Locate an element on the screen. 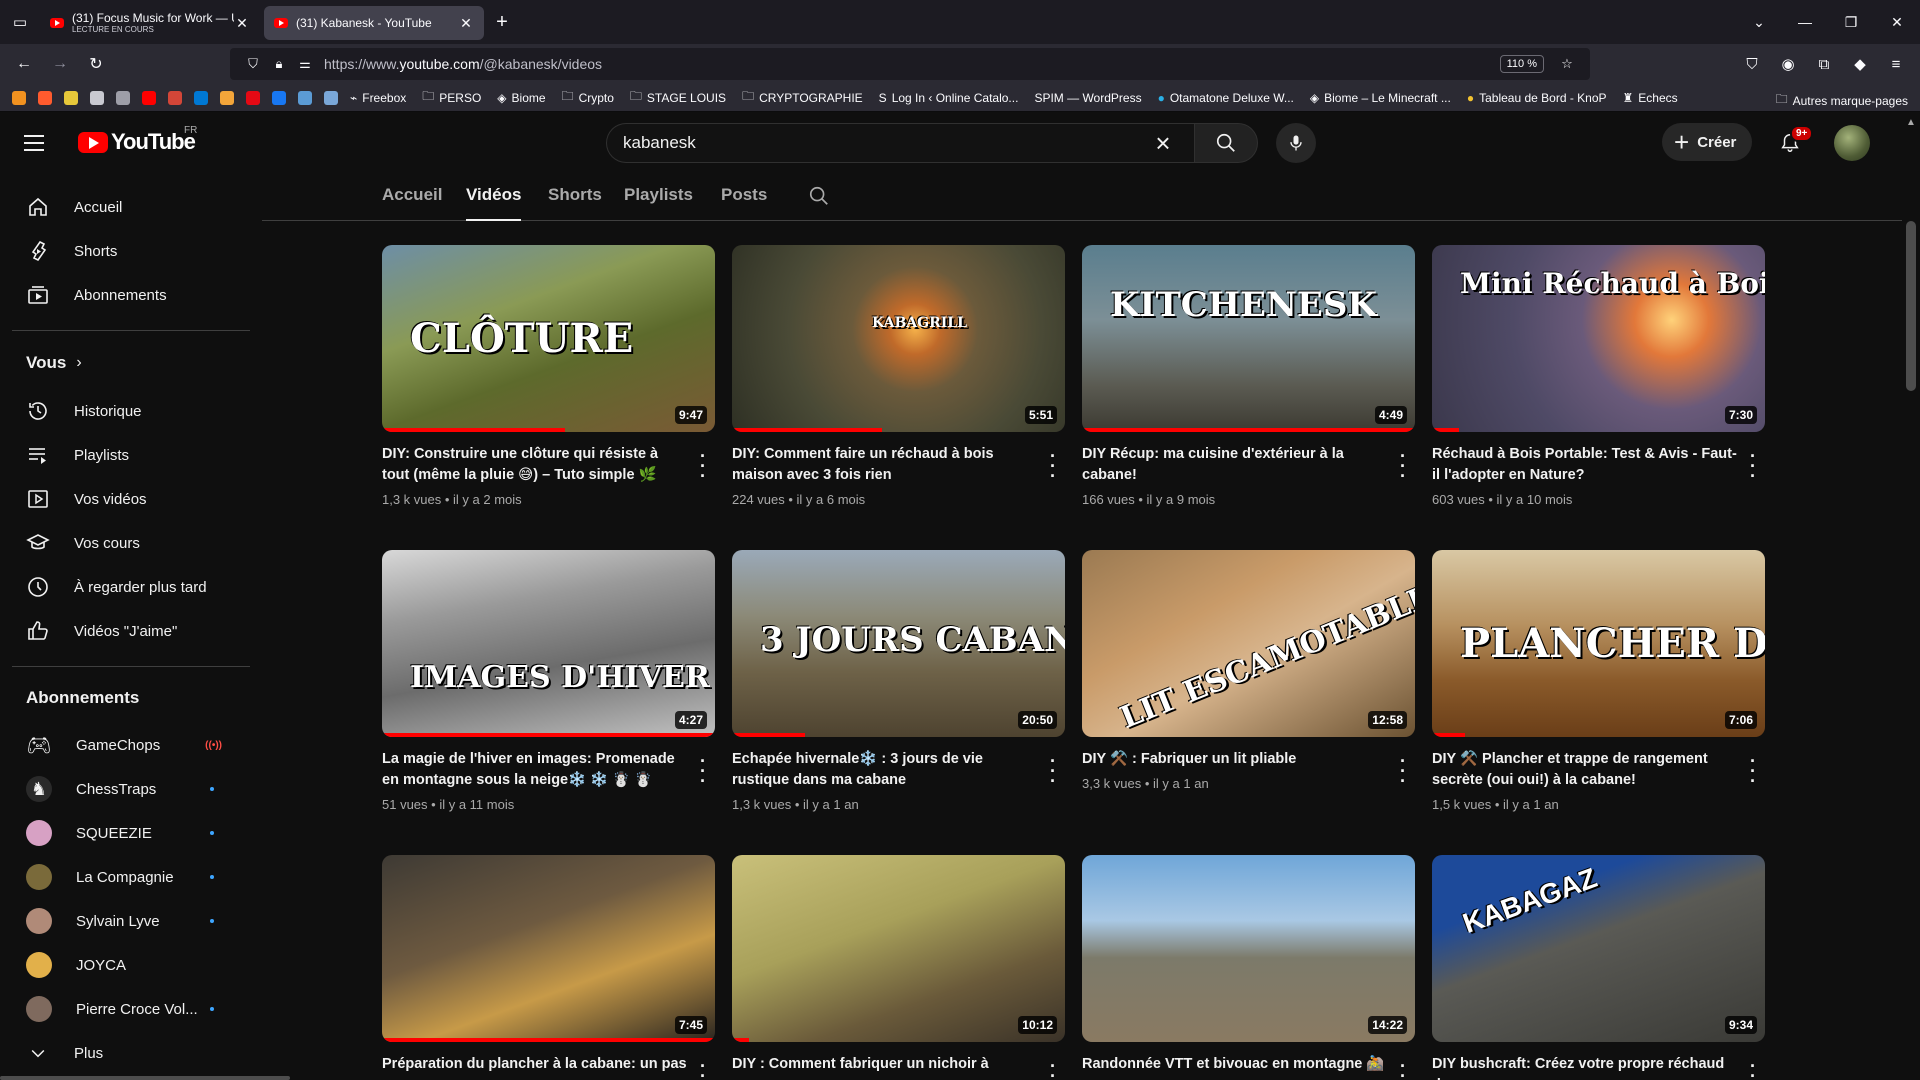 Image resolution: width=1920 pixels, height=1080 pixels. account-avatar is located at coordinates (1852, 143).